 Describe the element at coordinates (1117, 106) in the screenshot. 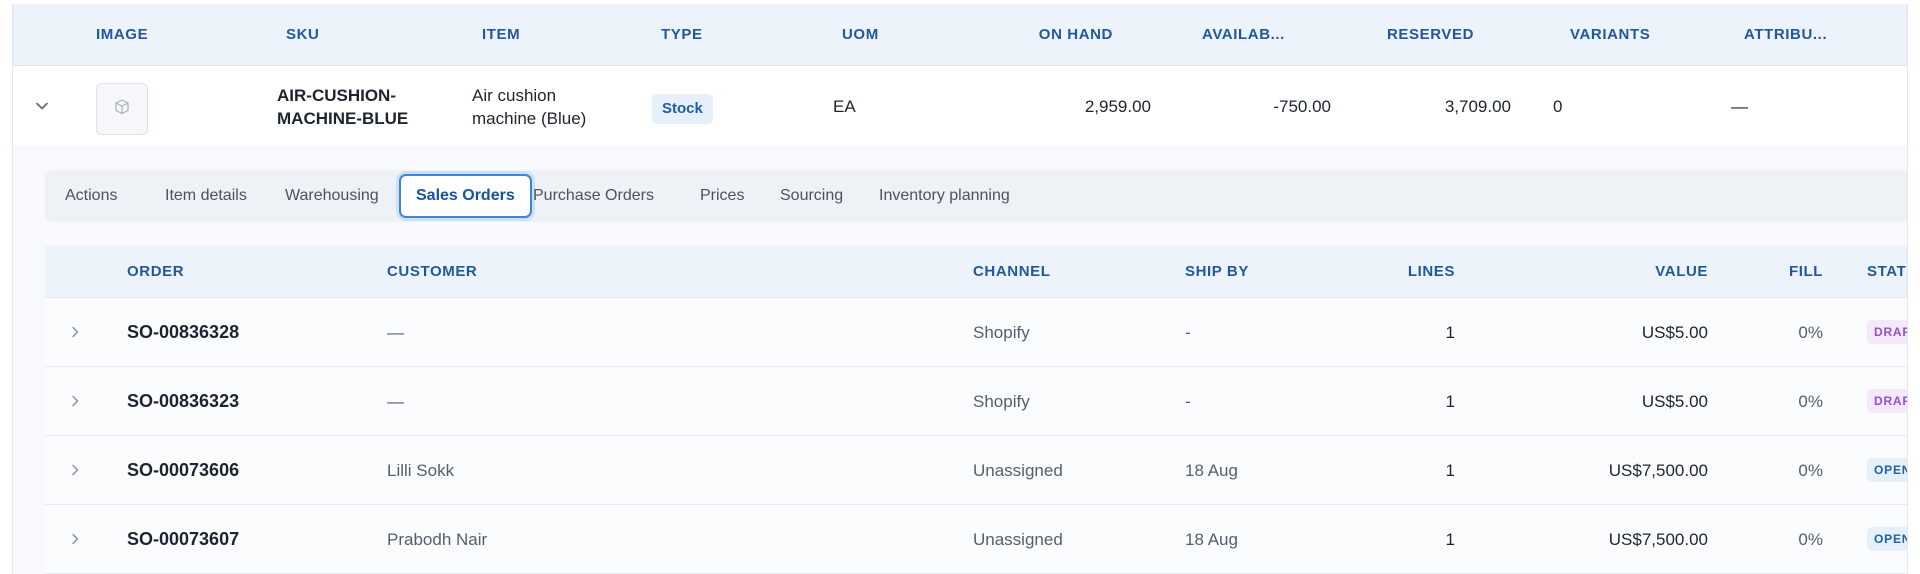

I see `item-on-hand: 2,959.00` at that location.